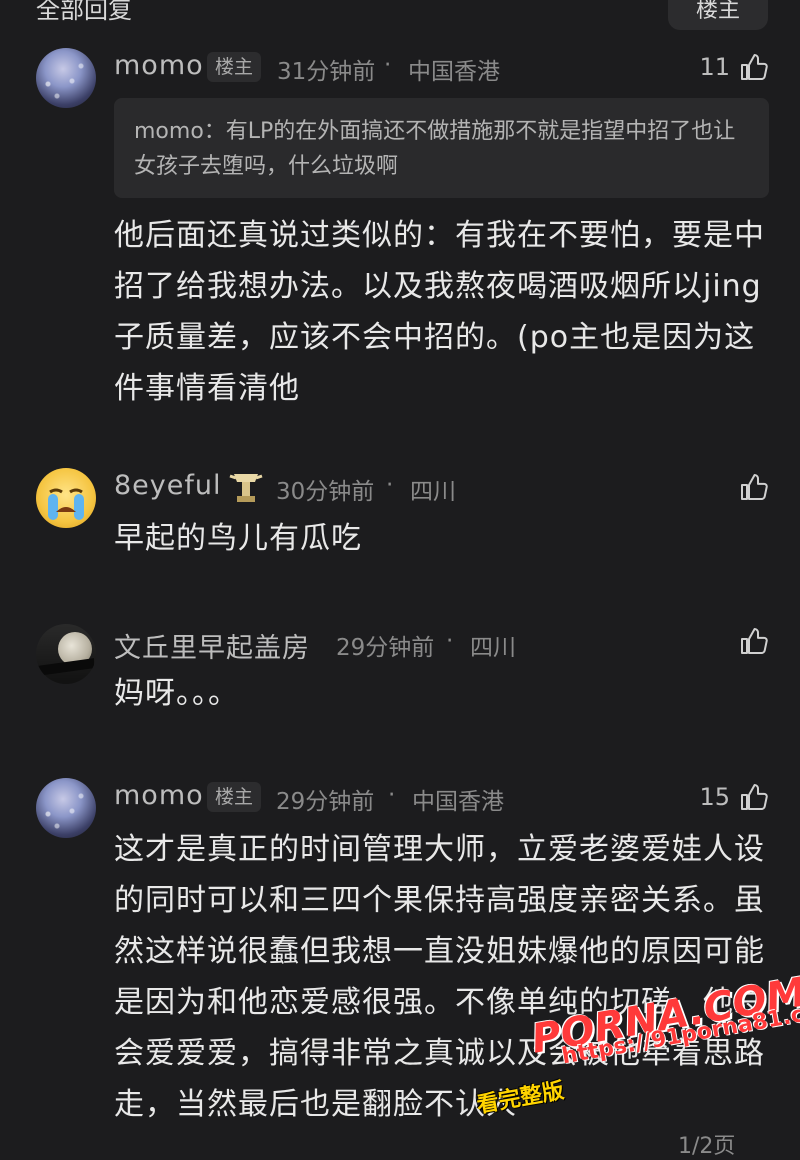  I want to click on comment-text: 妈呀。。。, so click(176, 693).